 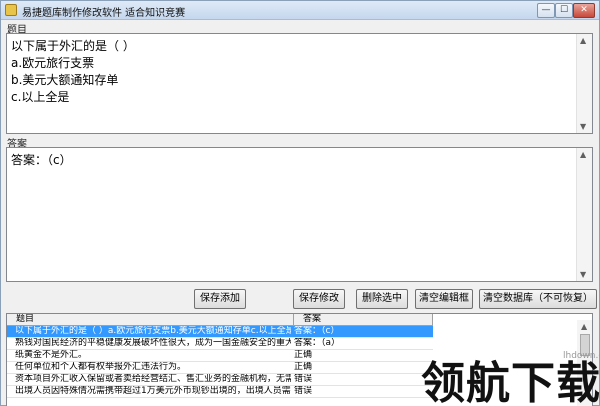 What do you see at coordinates (41, 160) in the screenshot?
I see `answer-text: 答案：（c）` at bounding box center [41, 160].